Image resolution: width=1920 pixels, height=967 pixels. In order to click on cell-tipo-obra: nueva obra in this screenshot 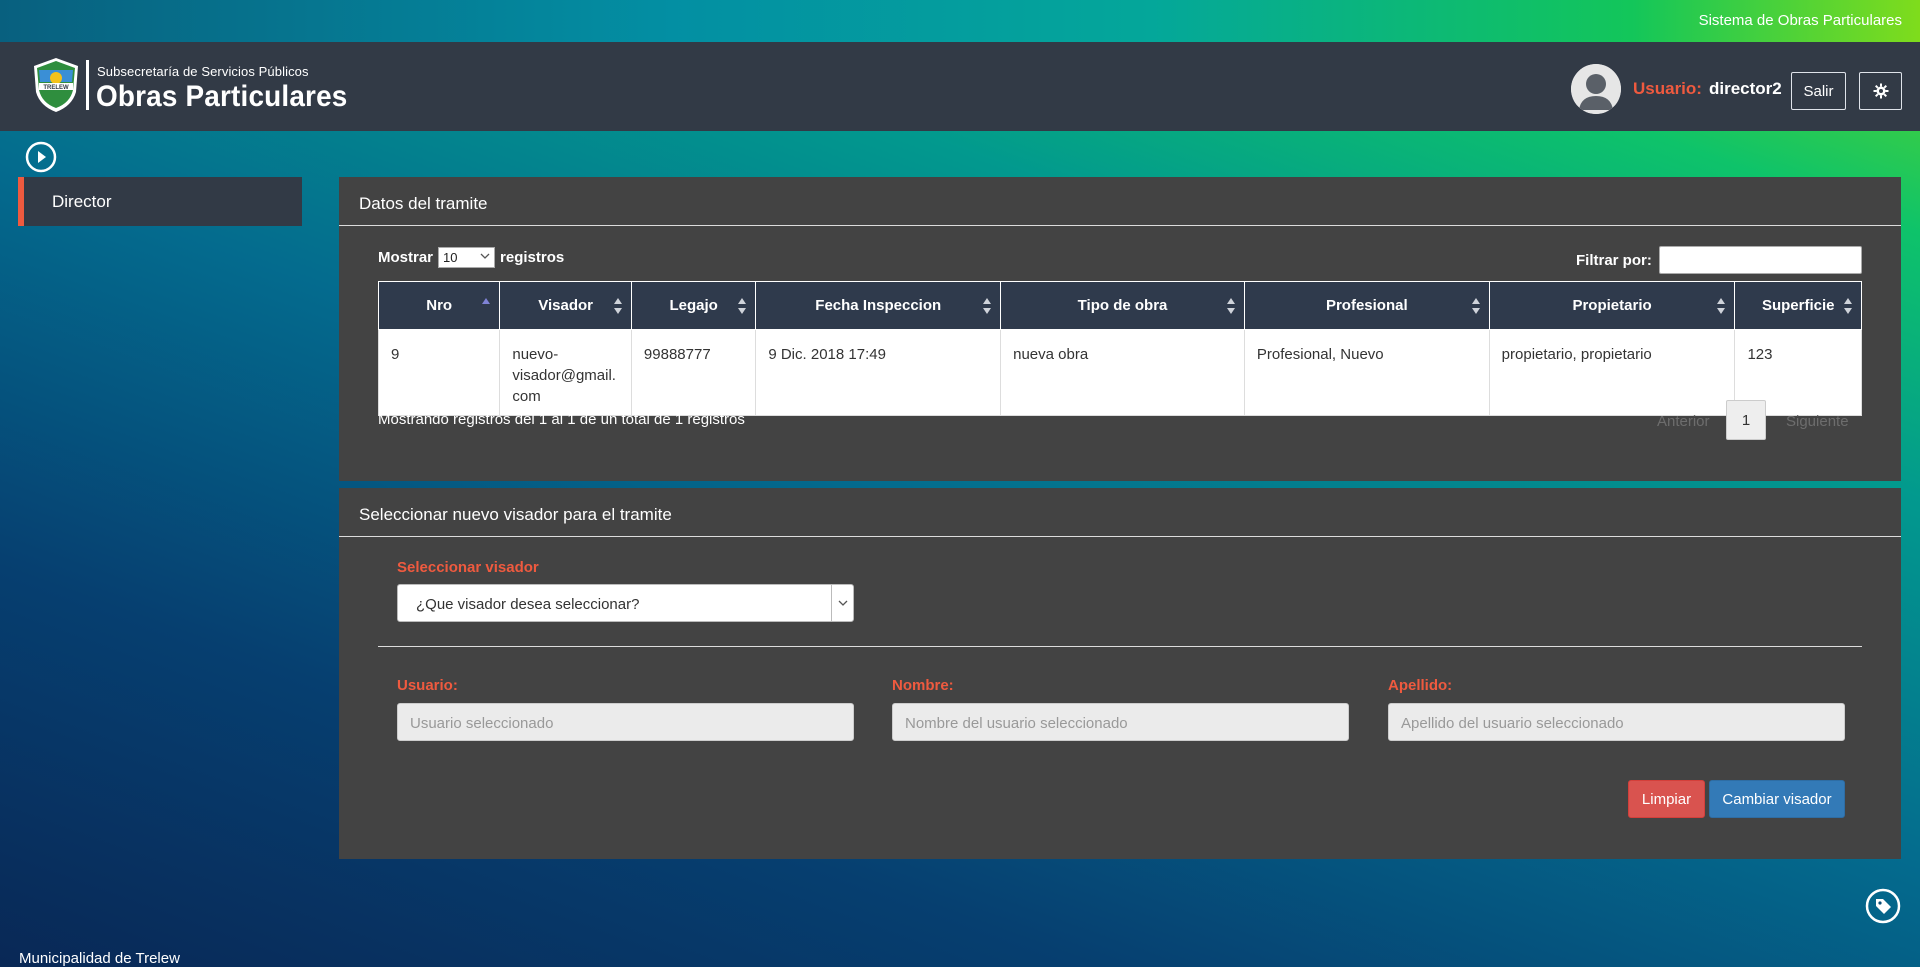, I will do `click(1122, 372)`.